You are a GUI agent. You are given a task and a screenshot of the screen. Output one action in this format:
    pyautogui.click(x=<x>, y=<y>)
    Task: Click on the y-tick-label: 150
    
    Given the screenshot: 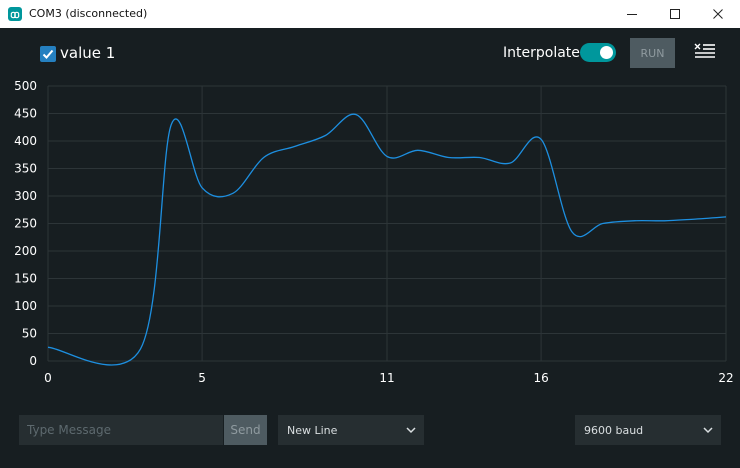 What is the action you would take?
    pyautogui.click(x=25, y=279)
    